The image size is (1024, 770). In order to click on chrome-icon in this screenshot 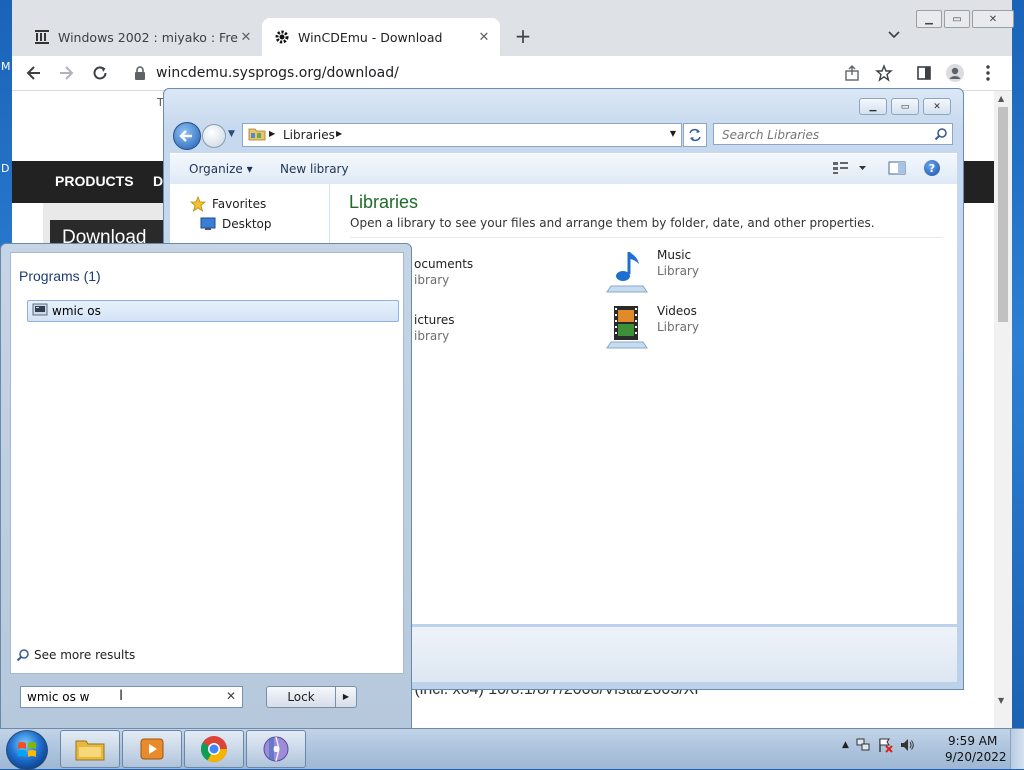, I will do `click(214, 749)`.